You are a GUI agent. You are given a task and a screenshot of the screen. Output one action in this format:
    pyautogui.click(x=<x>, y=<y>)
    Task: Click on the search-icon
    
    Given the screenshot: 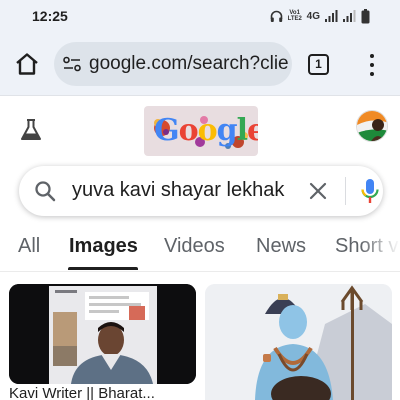 What is the action you would take?
    pyautogui.click(x=45, y=191)
    